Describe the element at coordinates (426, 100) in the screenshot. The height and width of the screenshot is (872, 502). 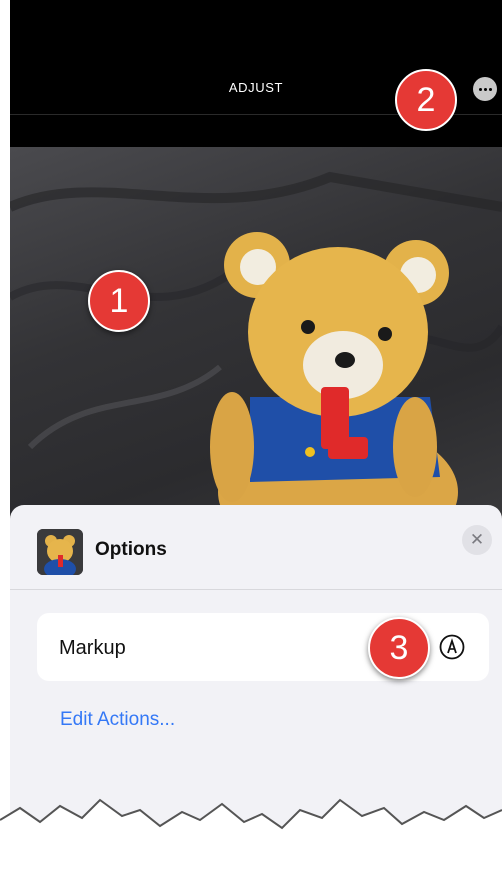
I see `callout-badge-2: 2` at that location.